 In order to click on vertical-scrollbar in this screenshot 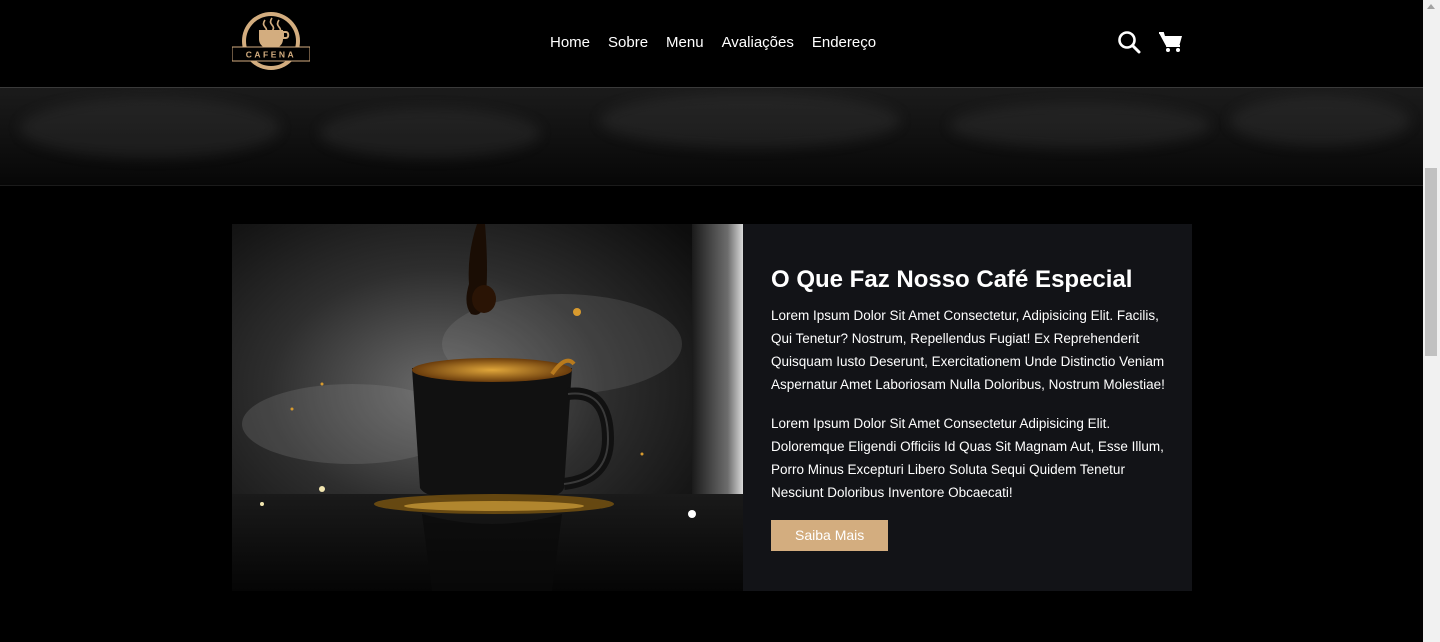, I will do `click(1431, 321)`.